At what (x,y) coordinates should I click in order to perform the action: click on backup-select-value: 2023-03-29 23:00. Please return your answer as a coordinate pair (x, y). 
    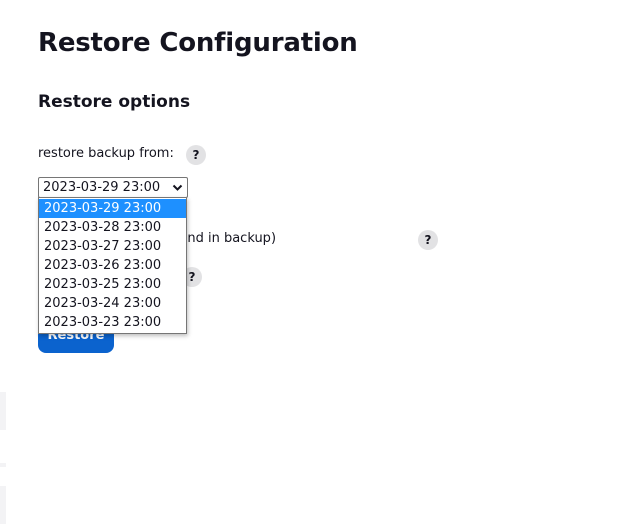
    Looking at the image, I should click on (102, 187).